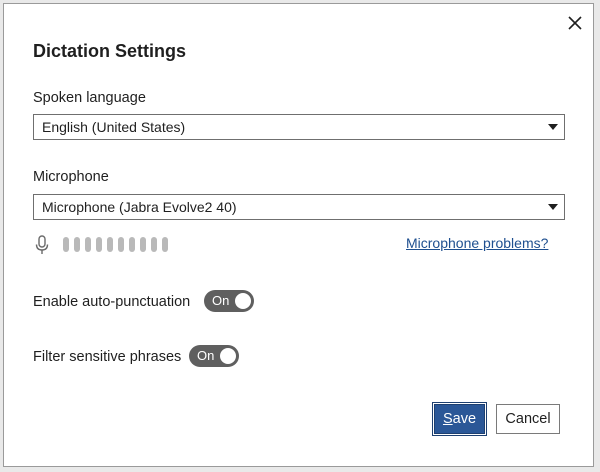 This screenshot has width=600, height=472. I want to click on save-button: Save, so click(459, 419).